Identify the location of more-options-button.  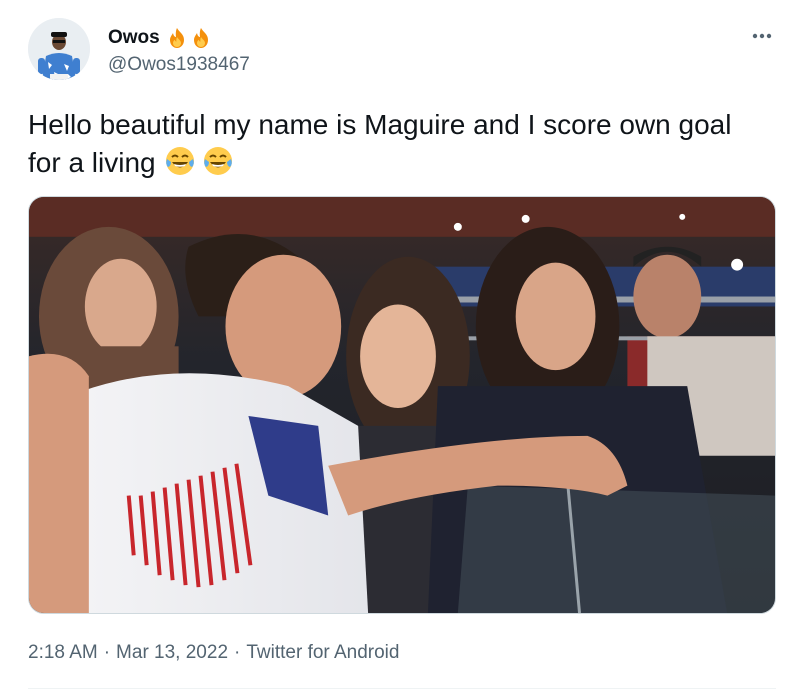
(762, 36).